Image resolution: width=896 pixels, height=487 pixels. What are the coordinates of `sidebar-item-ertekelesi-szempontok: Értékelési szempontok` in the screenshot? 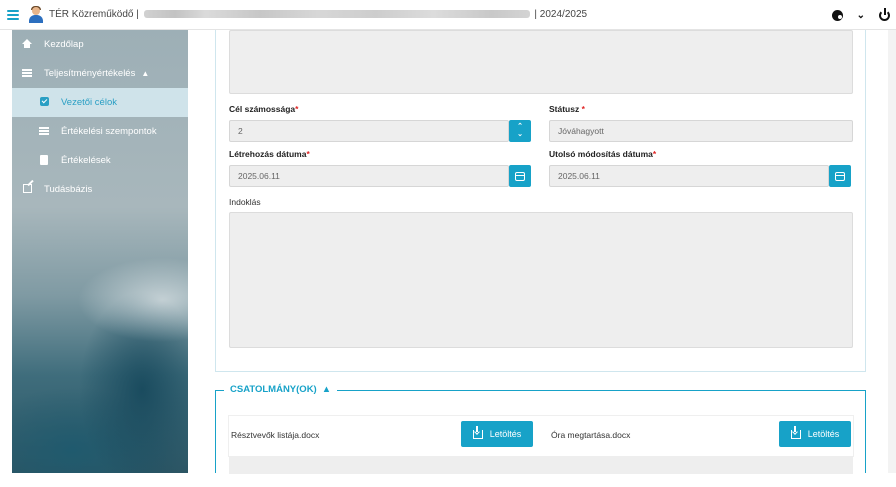 It's located at (100, 131).